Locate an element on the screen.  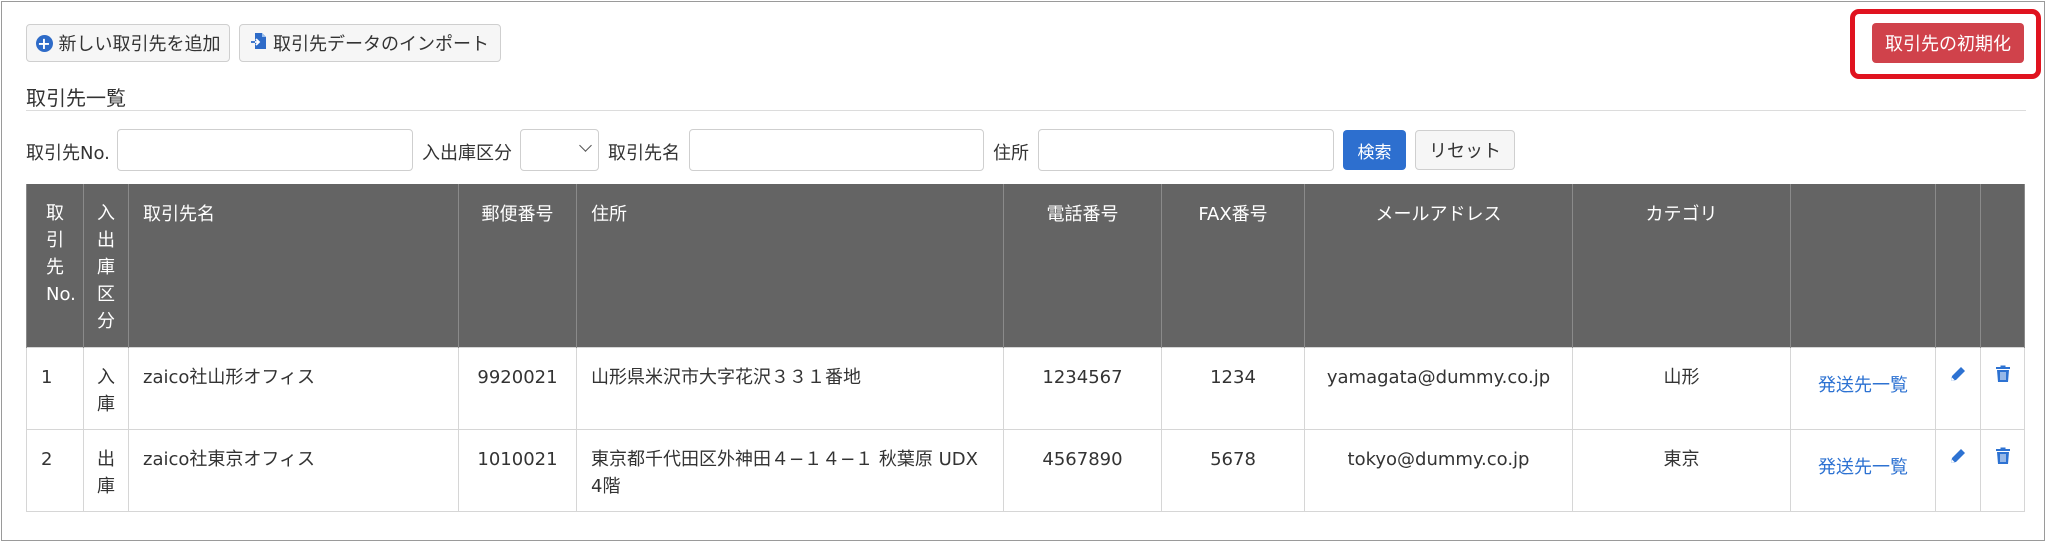
cell-phone: 1234567 is located at coordinates (1082, 388).